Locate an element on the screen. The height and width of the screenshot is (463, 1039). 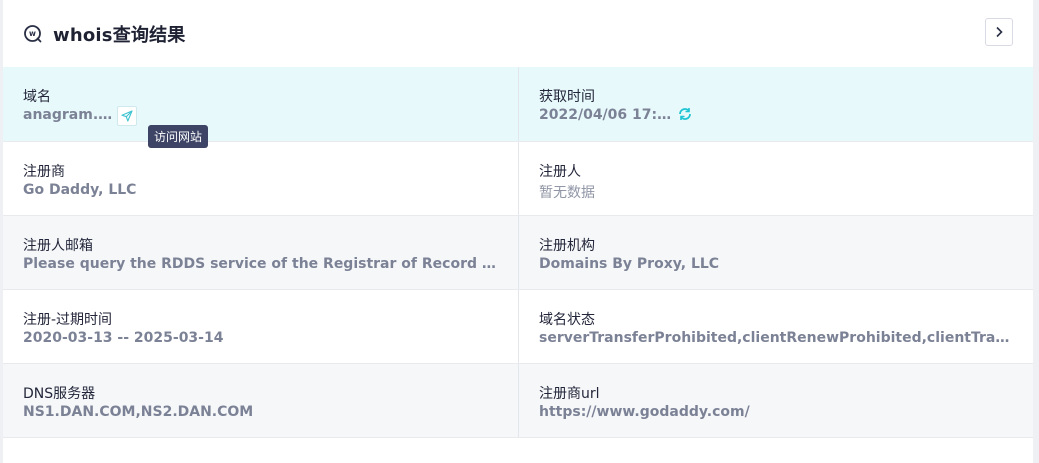
chevron-right-icon is located at coordinates (999, 32).